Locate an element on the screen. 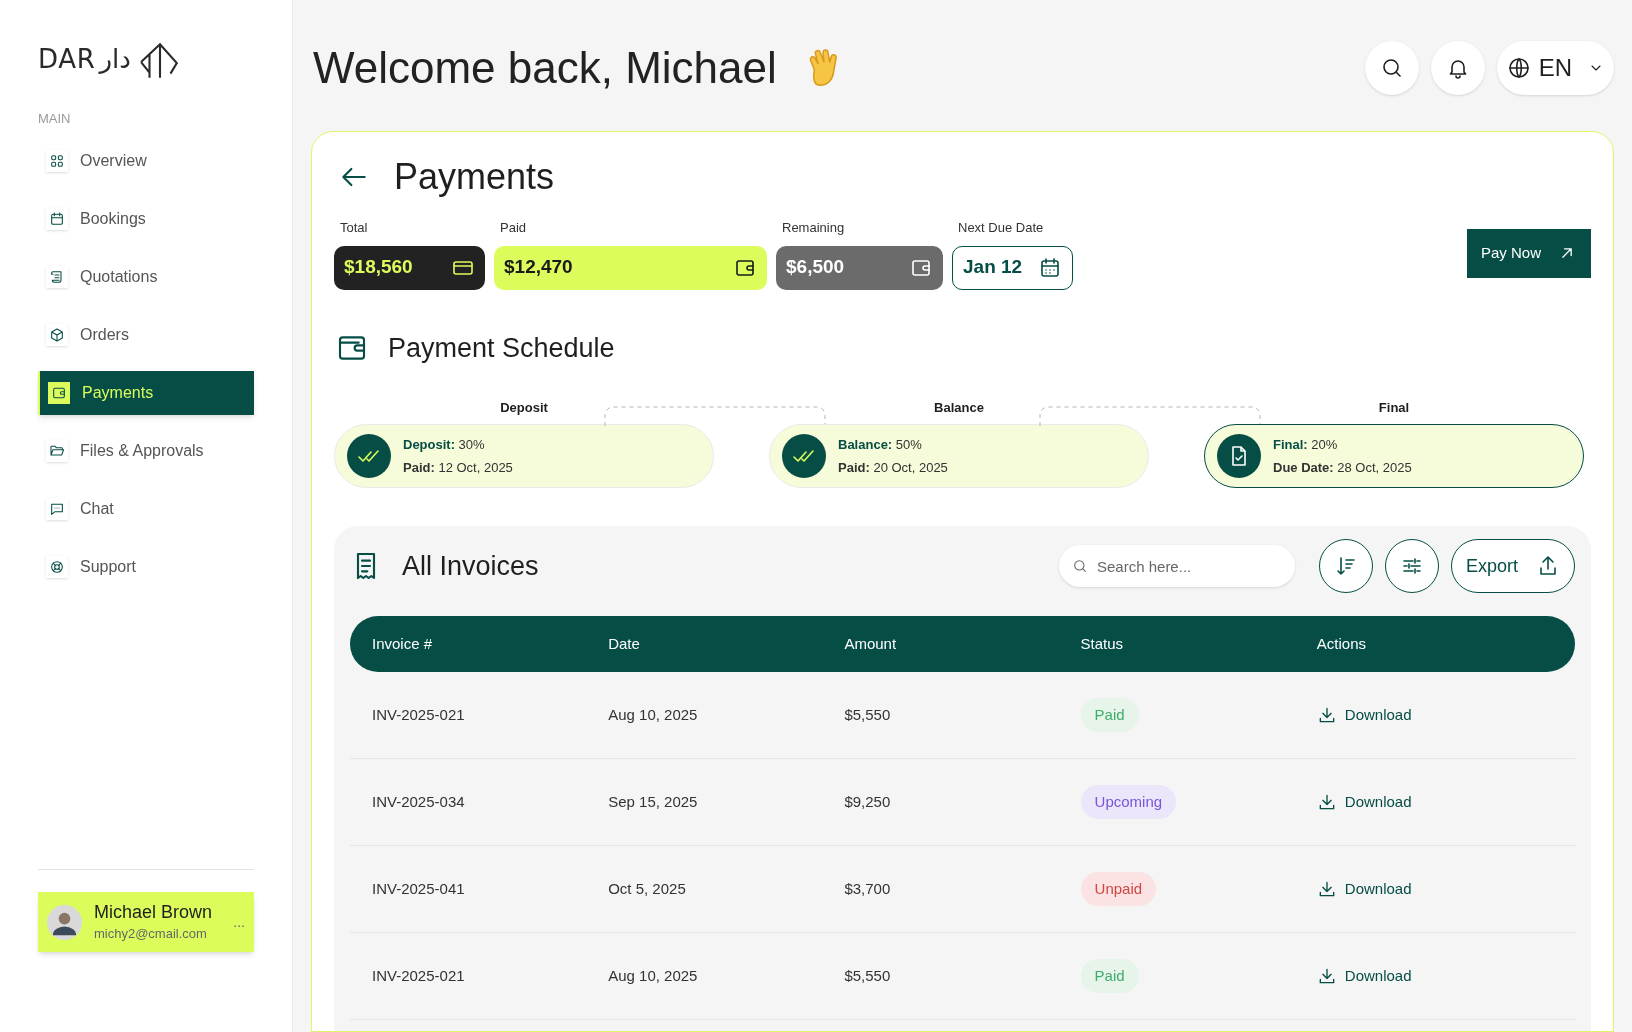 Image resolution: width=1632 pixels, height=1032 pixels. sidebar-item: Chat is located at coordinates (146, 508).